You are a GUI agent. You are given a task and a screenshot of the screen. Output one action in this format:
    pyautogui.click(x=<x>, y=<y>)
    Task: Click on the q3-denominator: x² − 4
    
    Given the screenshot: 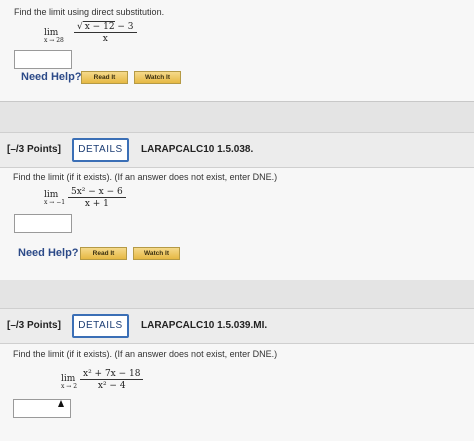 What is the action you would take?
    pyautogui.click(x=111, y=386)
    